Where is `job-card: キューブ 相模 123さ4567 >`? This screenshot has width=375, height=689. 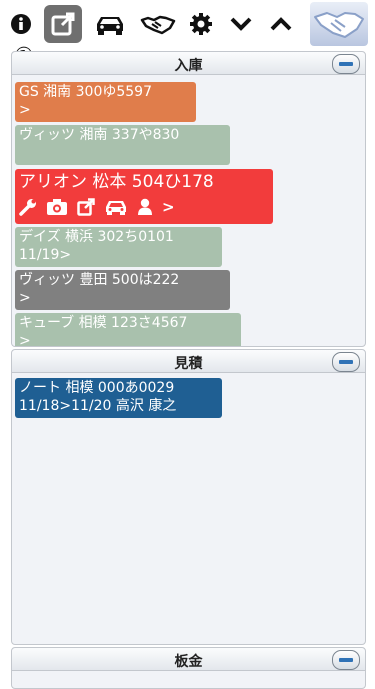 job-card: キューブ 相模 123さ4567 > is located at coordinates (128, 330).